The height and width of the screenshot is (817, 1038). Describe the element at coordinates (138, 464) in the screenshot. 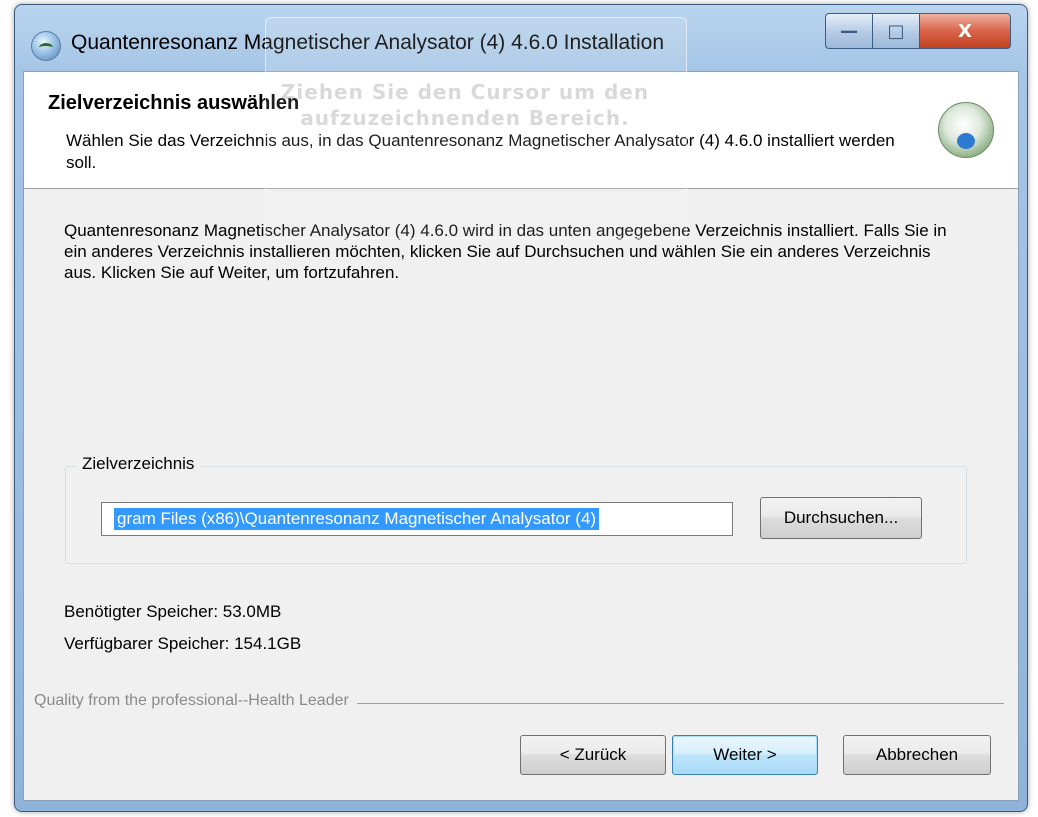

I see `destination-group-label: Zielverzeichnis` at that location.